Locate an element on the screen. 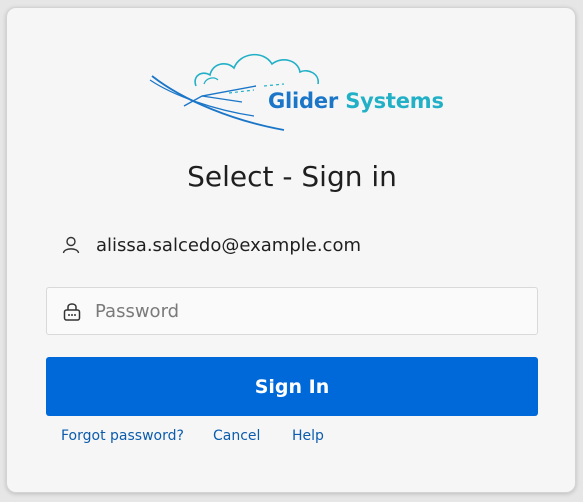 The height and width of the screenshot is (502, 583). lock-icon is located at coordinates (72, 312).